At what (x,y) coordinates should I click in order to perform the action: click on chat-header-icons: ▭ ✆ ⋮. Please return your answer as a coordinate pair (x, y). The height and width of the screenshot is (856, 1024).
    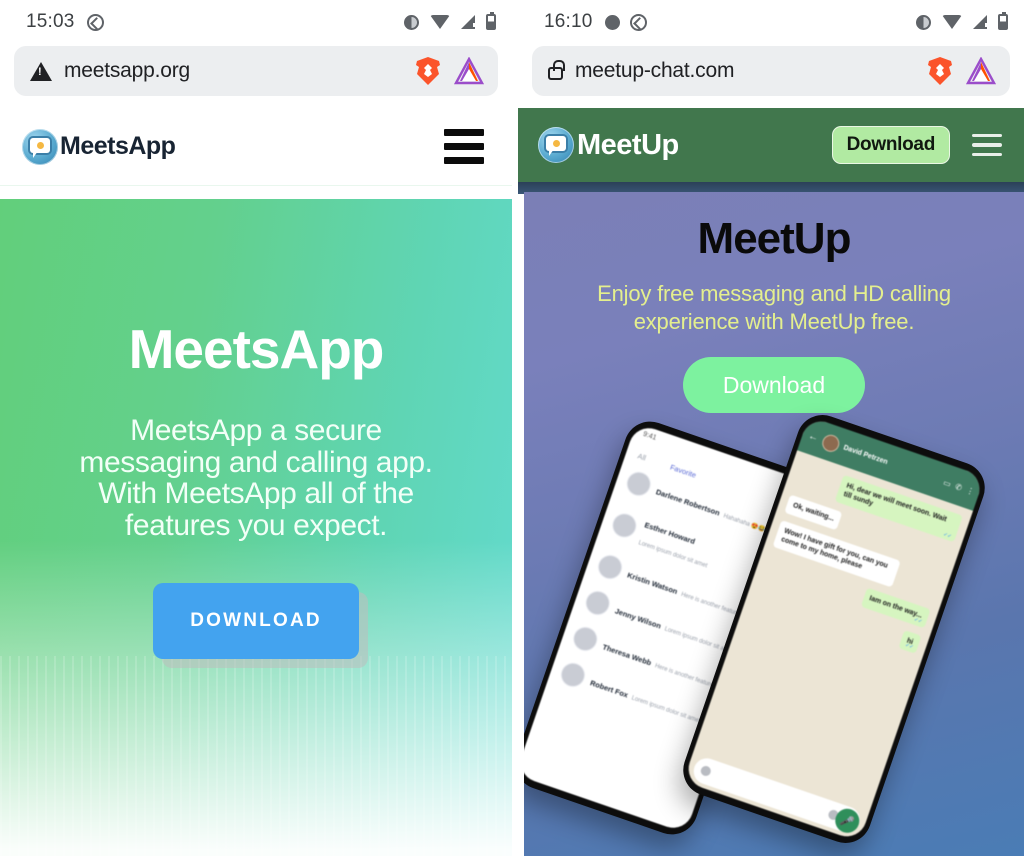
    Looking at the image, I should click on (958, 486).